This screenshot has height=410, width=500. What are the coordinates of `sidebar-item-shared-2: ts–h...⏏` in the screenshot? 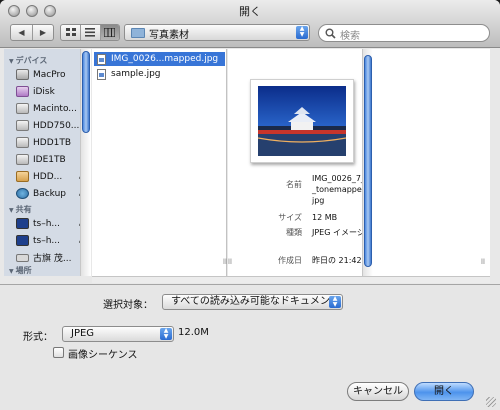 It's located at (51, 240).